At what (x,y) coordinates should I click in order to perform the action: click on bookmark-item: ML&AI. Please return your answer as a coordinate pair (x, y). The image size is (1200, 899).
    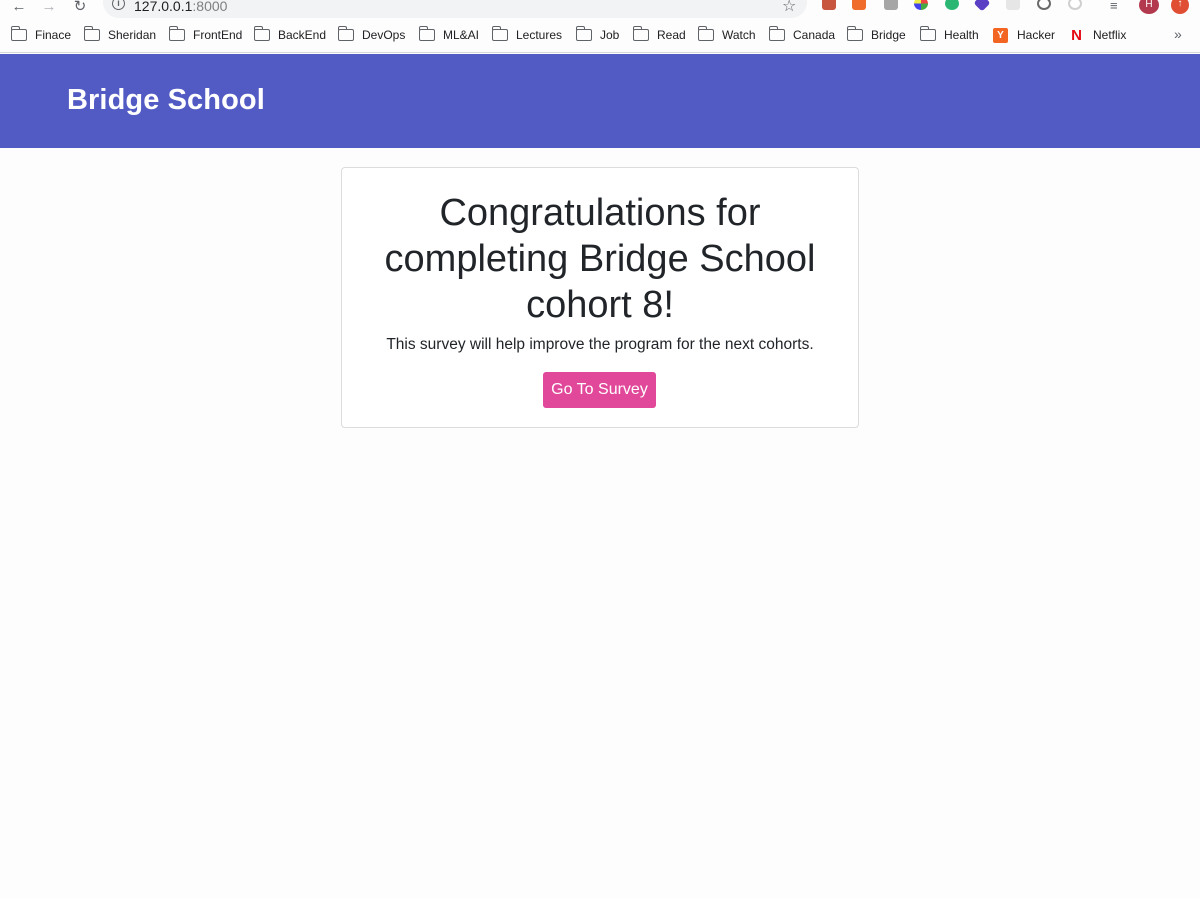
    Looking at the image, I should click on (449, 34).